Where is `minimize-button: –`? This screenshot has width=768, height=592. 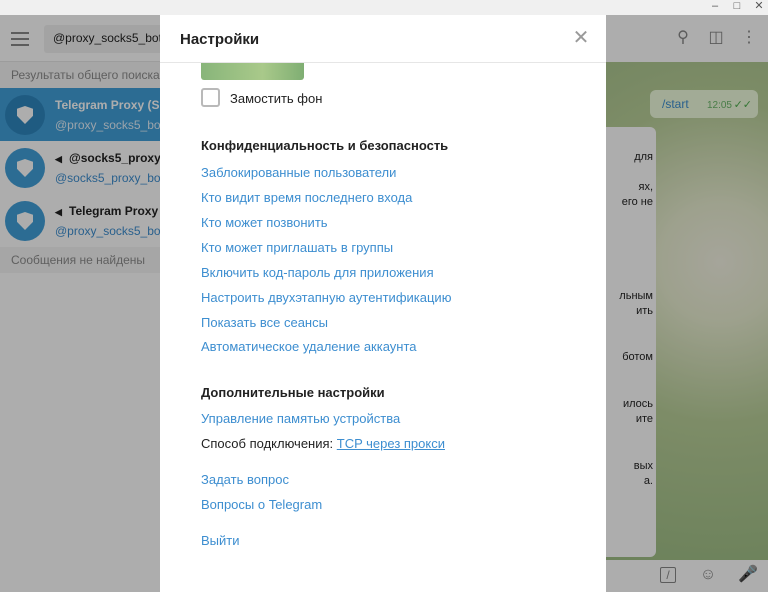
minimize-button: – is located at coordinates (715, 7).